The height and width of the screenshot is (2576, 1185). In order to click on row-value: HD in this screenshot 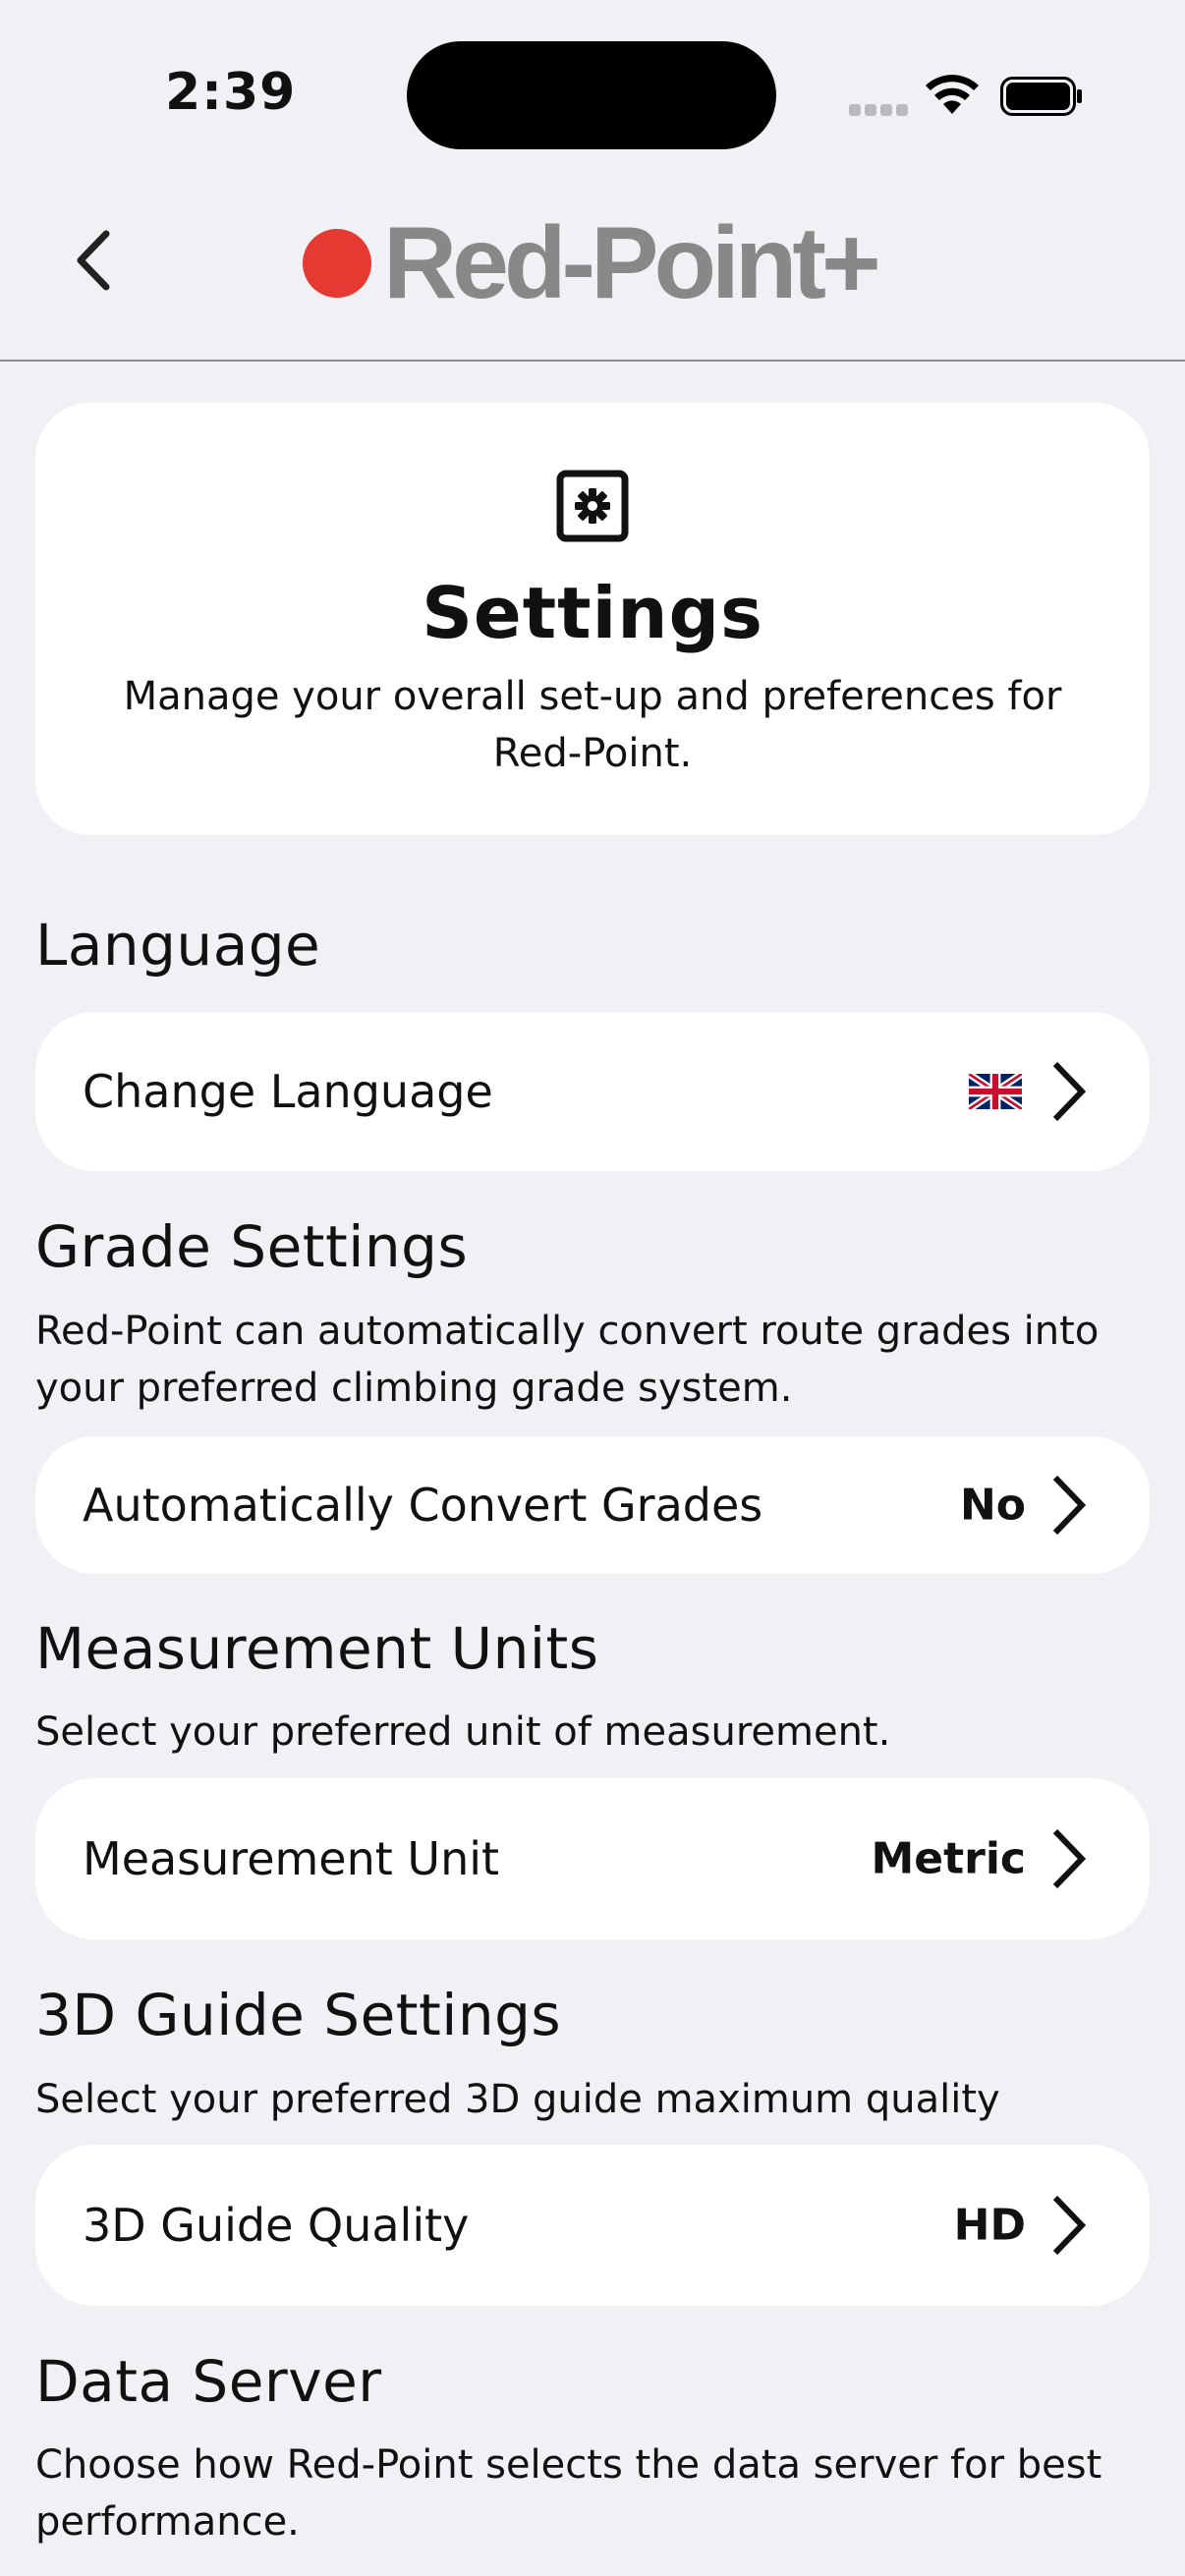, I will do `click(990, 2225)`.